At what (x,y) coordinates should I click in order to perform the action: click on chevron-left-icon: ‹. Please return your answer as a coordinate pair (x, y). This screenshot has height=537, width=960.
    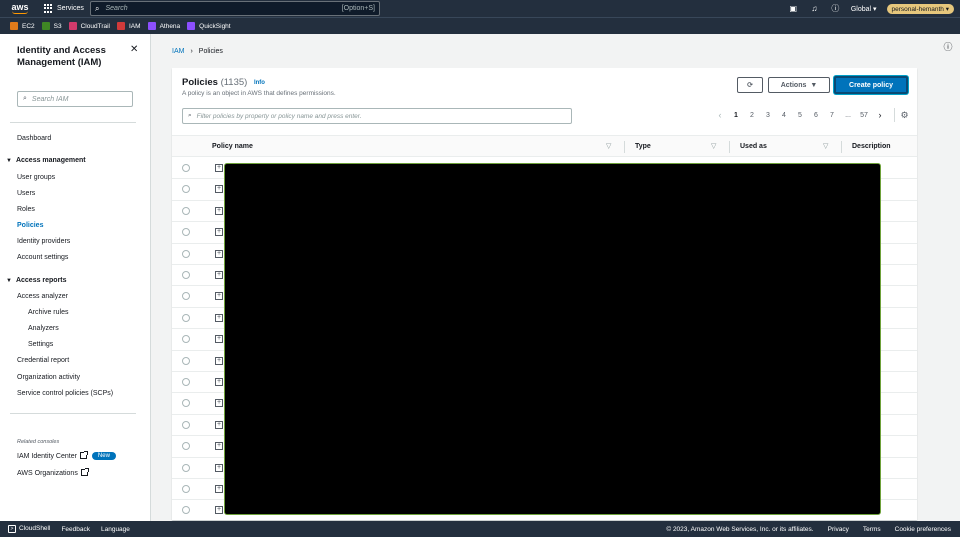
    Looking at the image, I should click on (720, 115).